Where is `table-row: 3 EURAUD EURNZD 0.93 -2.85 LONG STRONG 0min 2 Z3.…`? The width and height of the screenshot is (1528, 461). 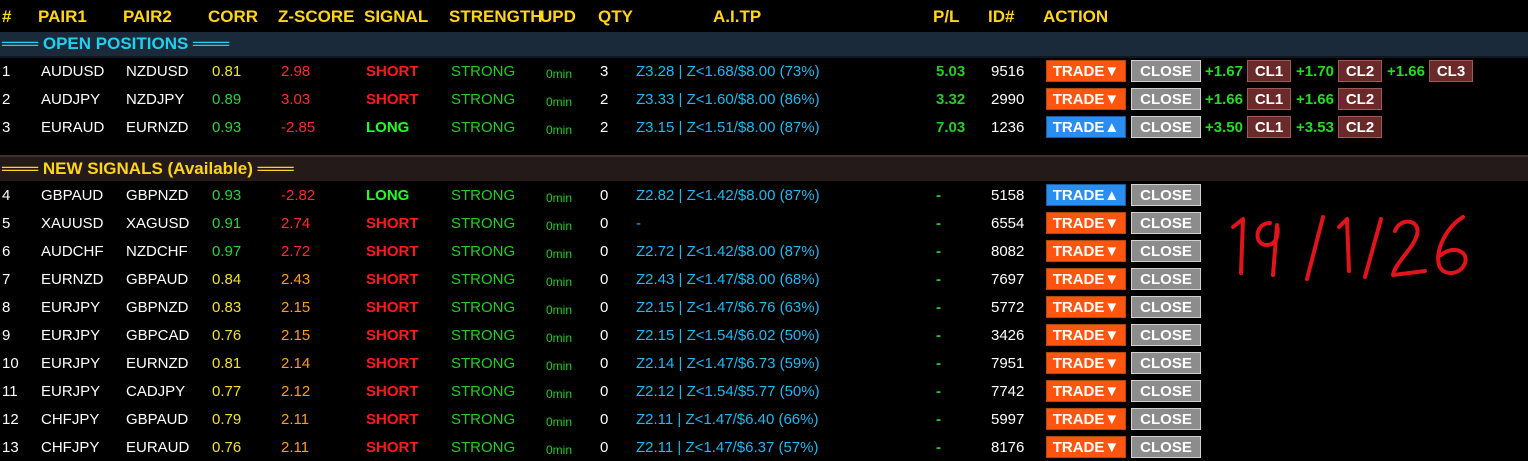
table-row: 3 EURAUD EURNZD 0.93 -2.85 LONG STRONG 0min 2 Z3.… is located at coordinates (764, 127).